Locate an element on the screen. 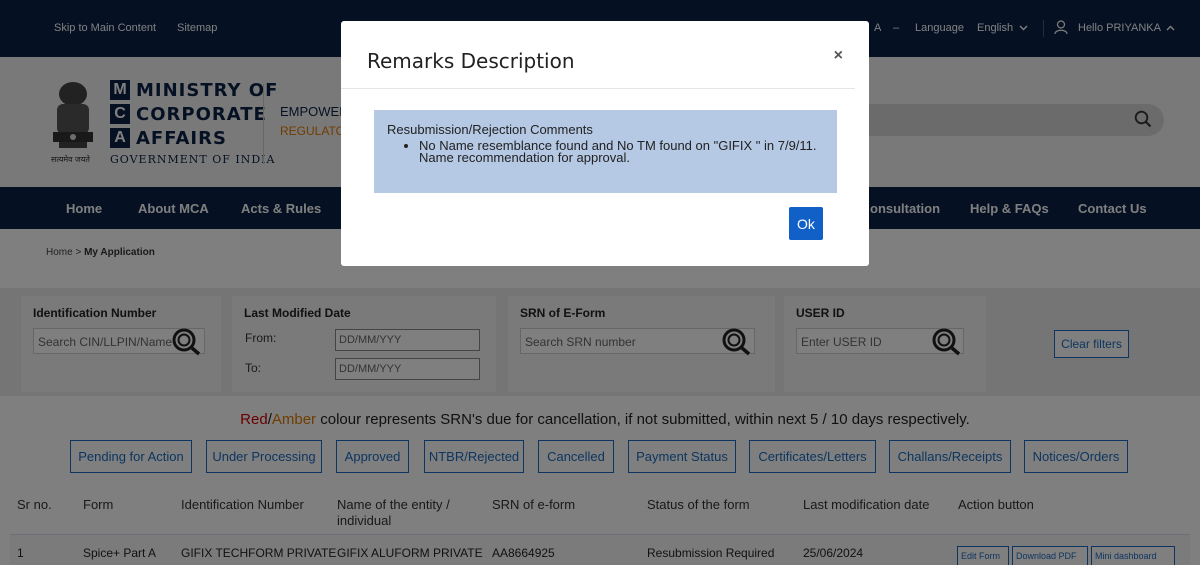 The height and width of the screenshot is (565, 1200). ok-button: Ok is located at coordinates (806, 223).